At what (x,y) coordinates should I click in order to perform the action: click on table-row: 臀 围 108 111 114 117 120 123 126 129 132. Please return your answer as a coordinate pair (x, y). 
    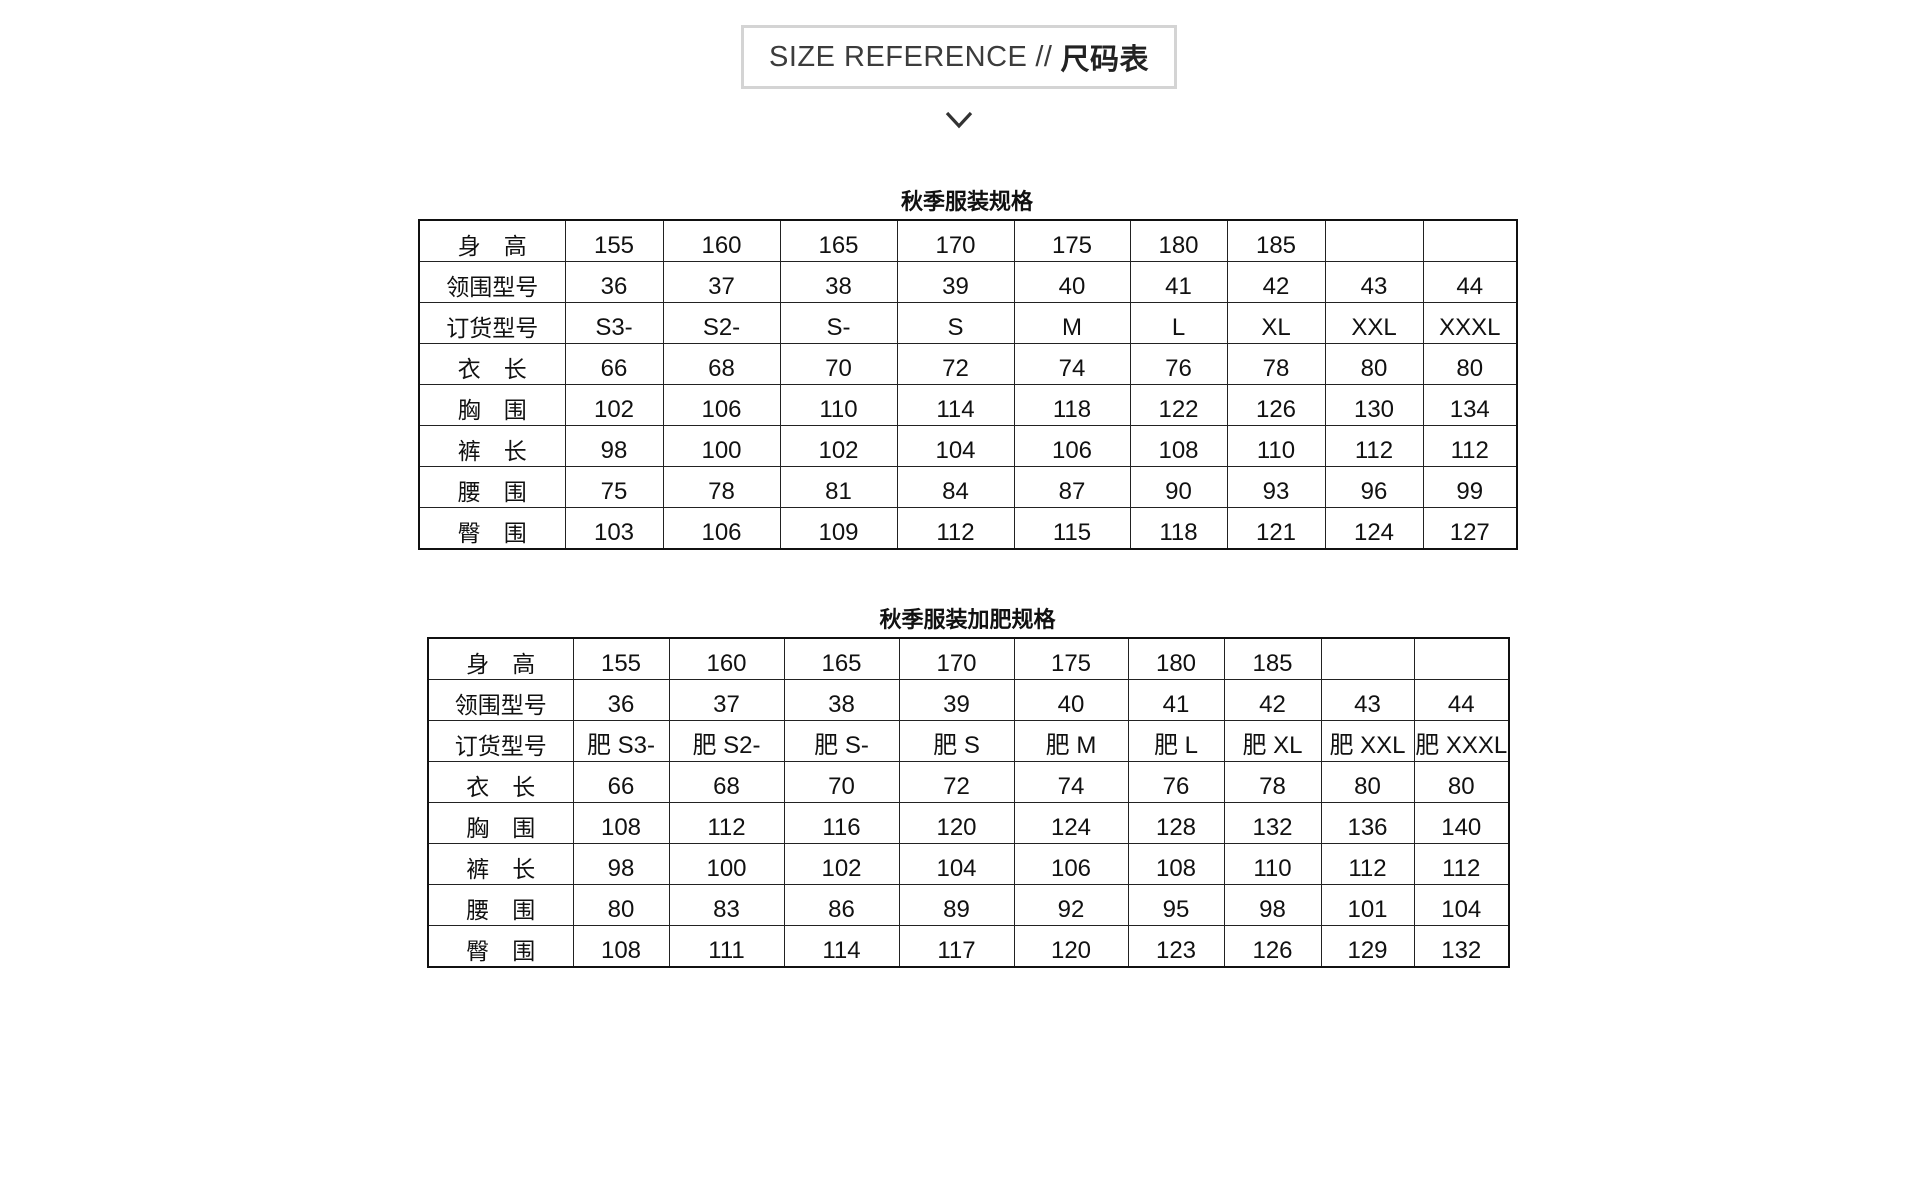
    Looking at the image, I should click on (968, 946).